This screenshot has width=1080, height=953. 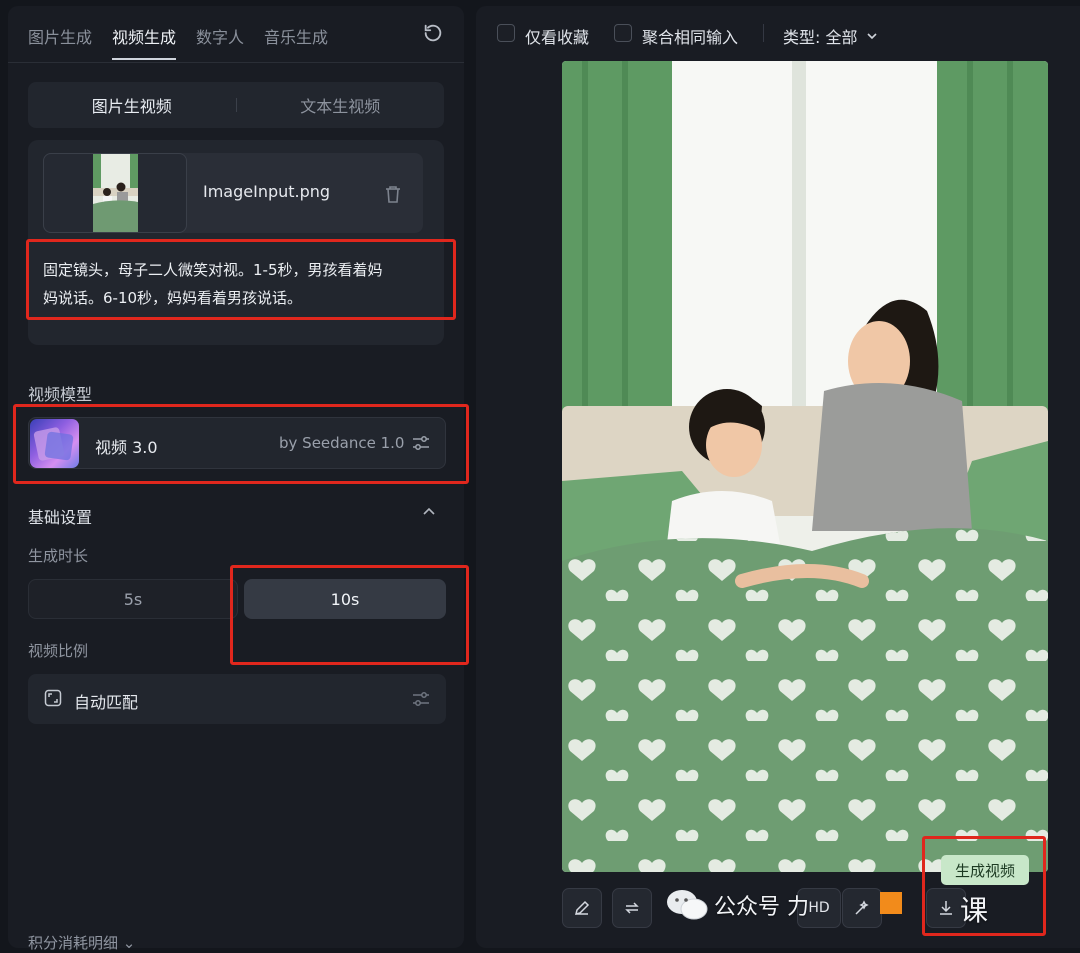 I want to click on trash-icon, so click(x=393, y=194).